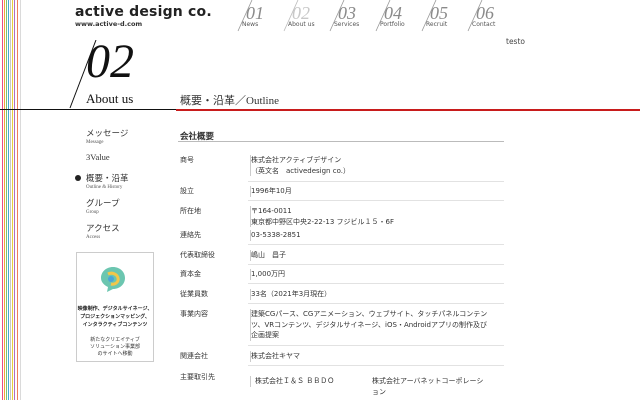 This screenshot has width=640, height=400. I want to click on row-value: 株式会社アクティブデザイン （英文名 activedesign co.）, so click(380, 165).